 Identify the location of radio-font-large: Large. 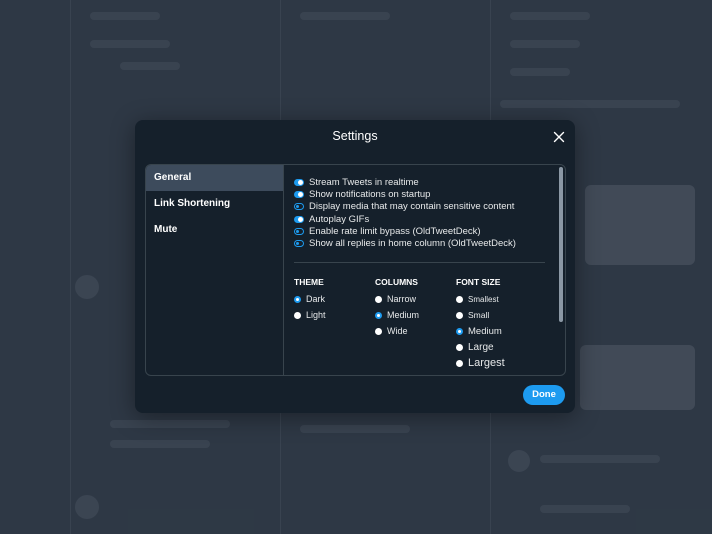
(480, 347).